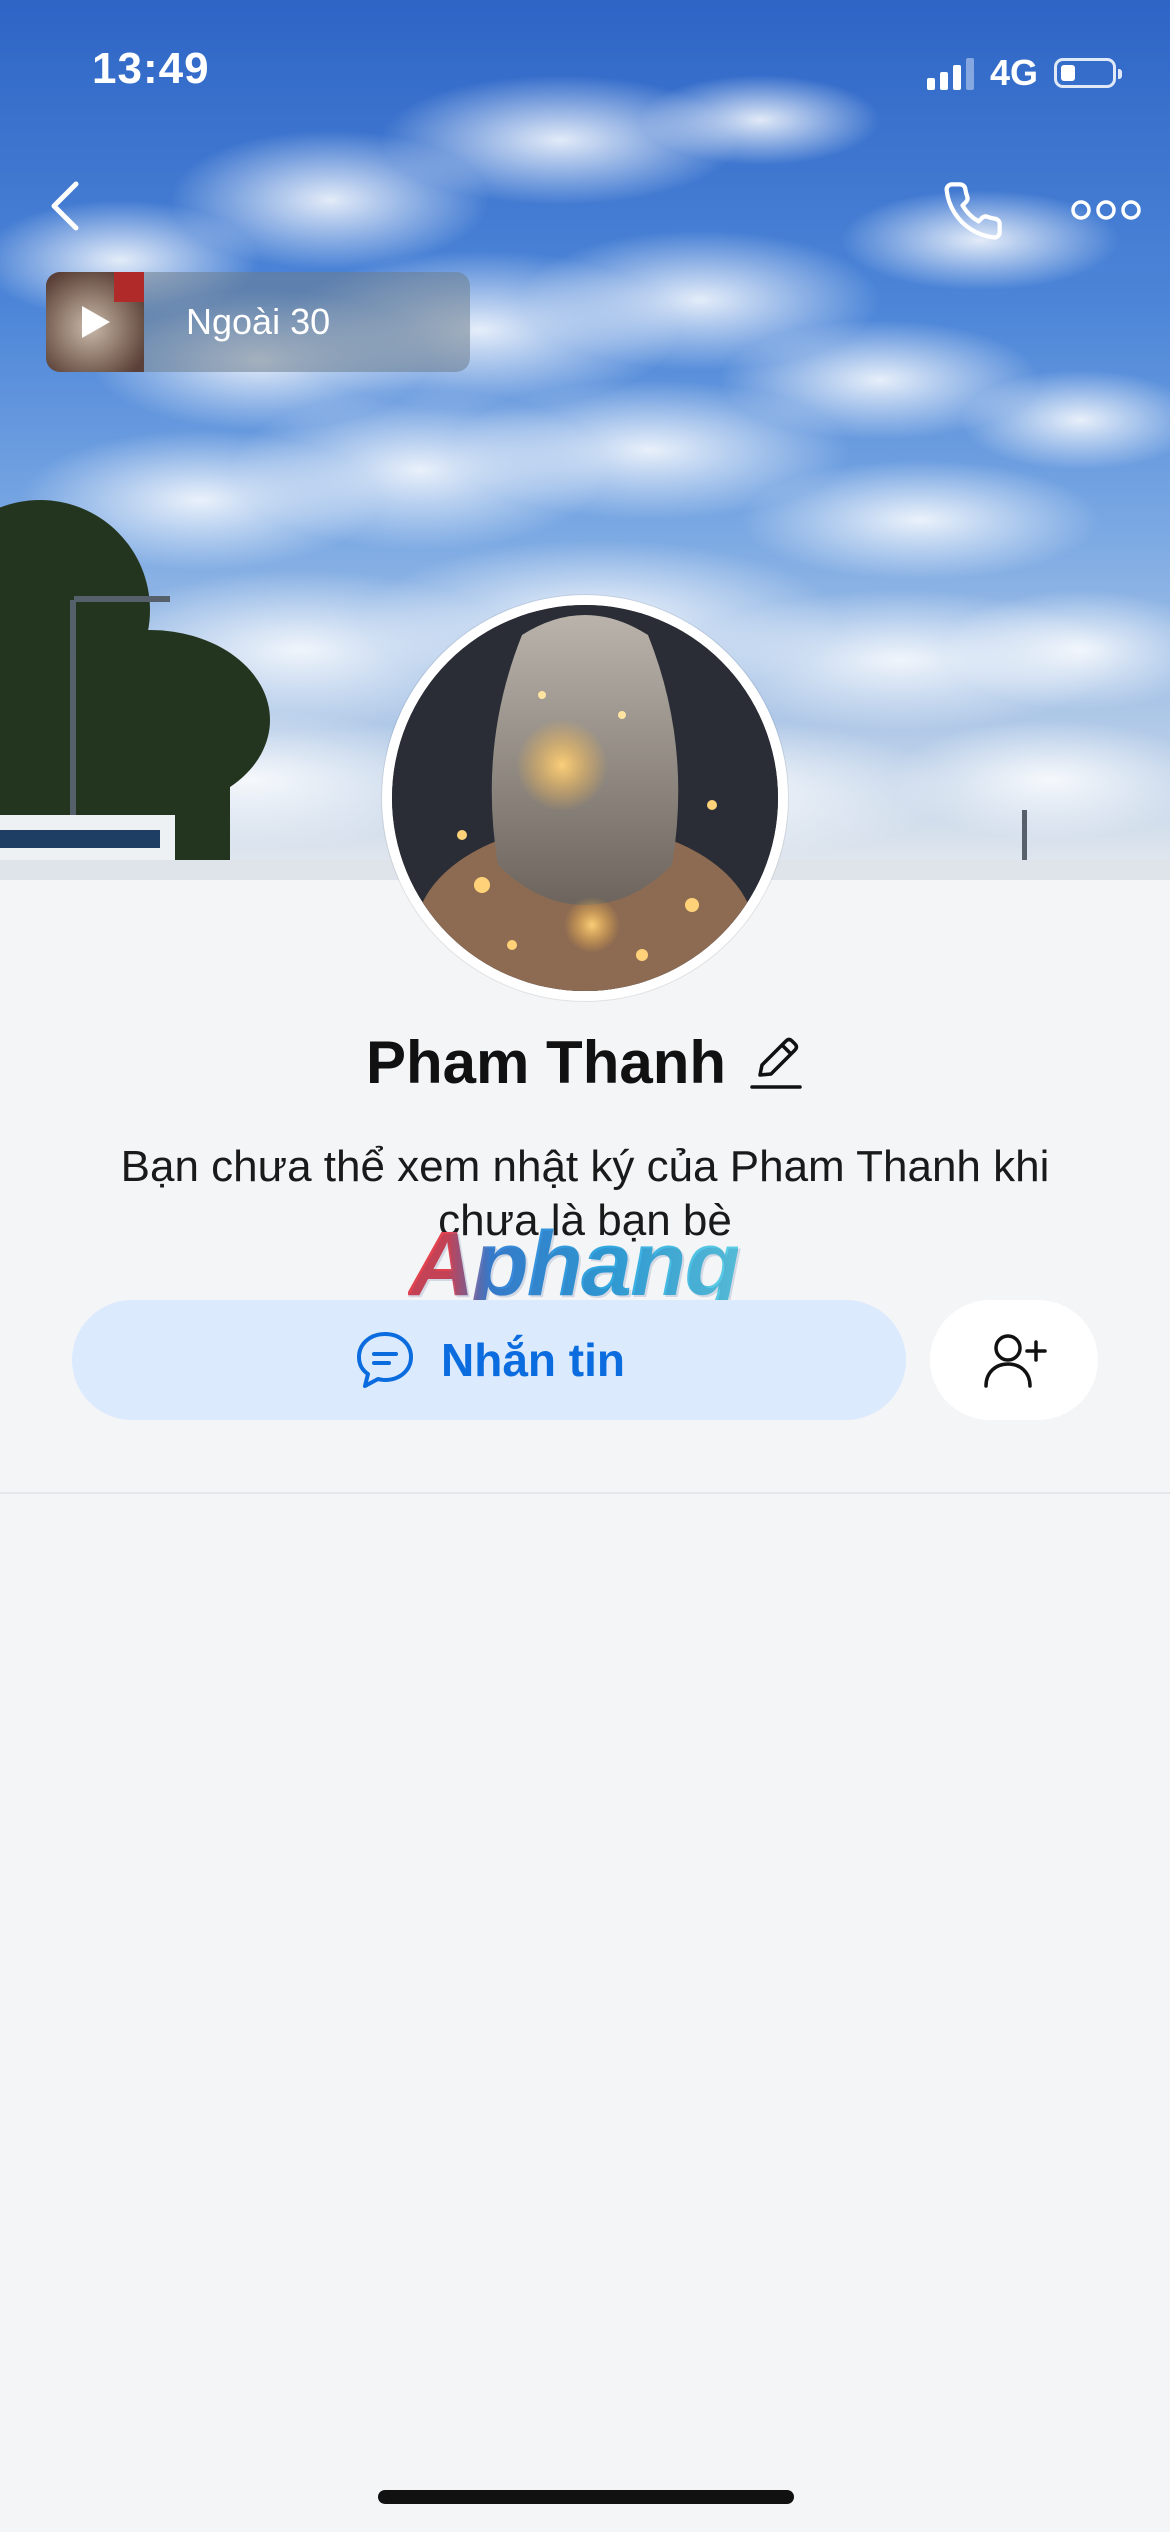  Describe the element at coordinates (950, 73) in the screenshot. I see `signal-icon` at that location.